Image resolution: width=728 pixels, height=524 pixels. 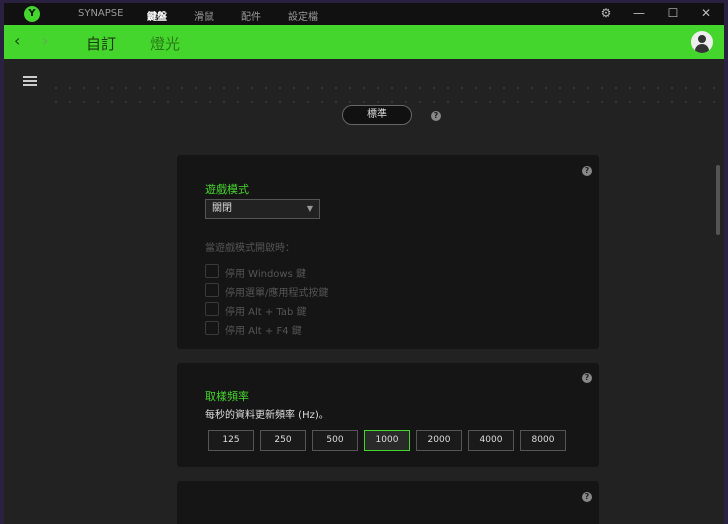 What do you see at coordinates (673, 13) in the screenshot?
I see `maximize-icon: ☐` at bounding box center [673, 13].